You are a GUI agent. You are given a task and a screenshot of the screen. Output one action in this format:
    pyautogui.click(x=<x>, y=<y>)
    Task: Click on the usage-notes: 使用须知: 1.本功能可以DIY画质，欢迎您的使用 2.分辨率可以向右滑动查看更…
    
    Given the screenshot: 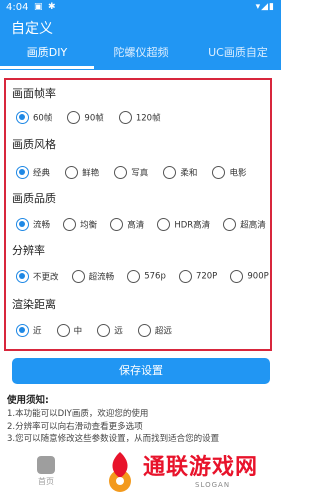 What is the action you would take?
    pyautogui.click(x=142, y=419)
    